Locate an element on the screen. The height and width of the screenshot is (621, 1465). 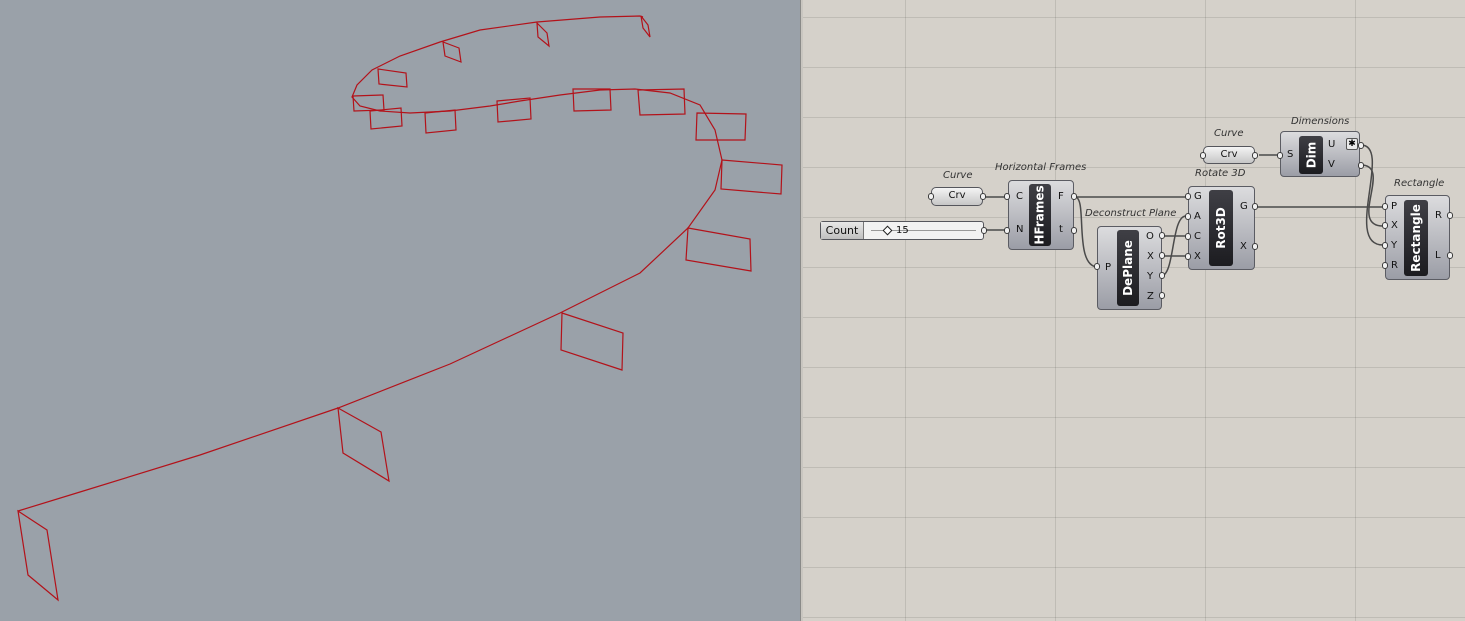
deplane-output-y: Y is located at coordinates (1150, 276).